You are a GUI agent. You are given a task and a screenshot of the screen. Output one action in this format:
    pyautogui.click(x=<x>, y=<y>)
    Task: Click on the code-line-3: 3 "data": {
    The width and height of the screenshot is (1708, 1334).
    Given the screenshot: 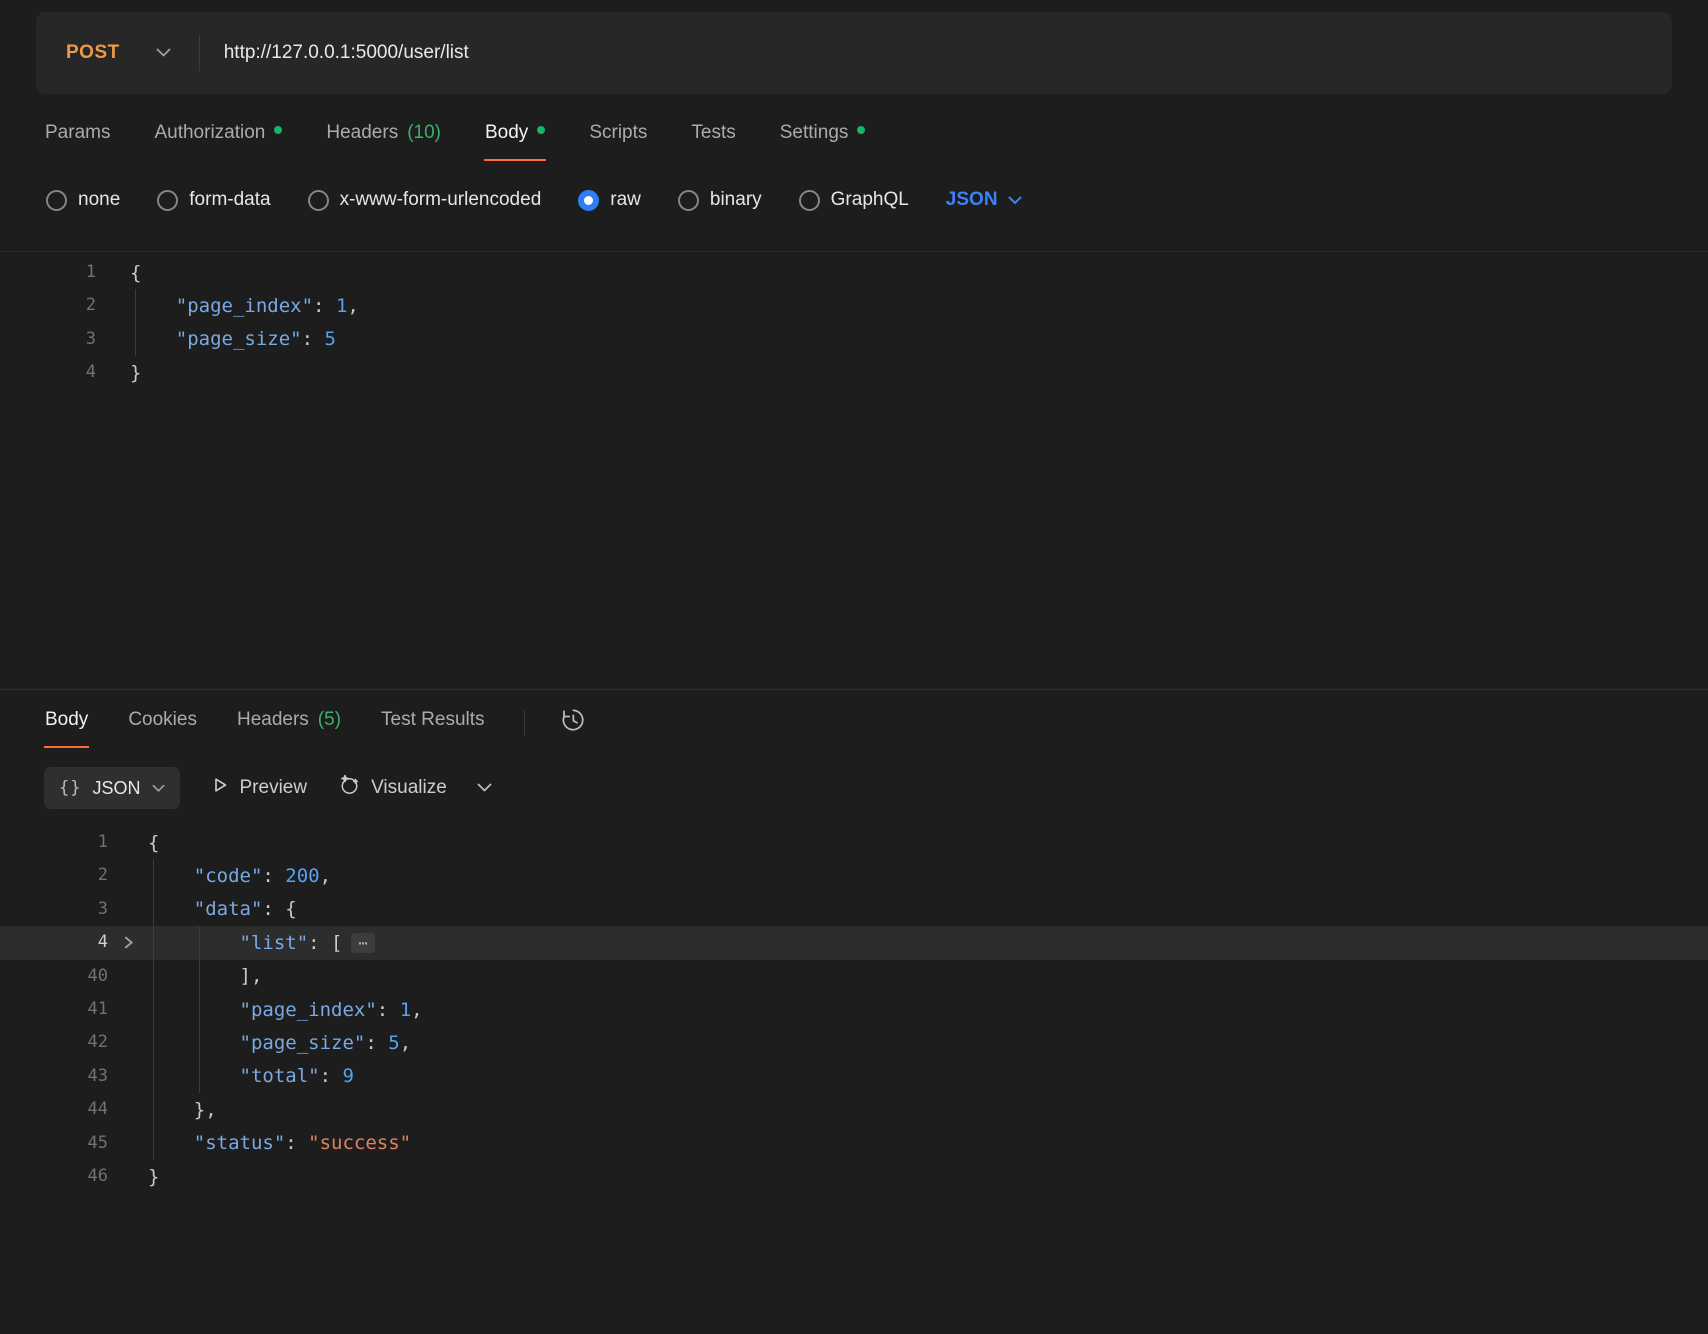 What is the action you would take?
    pyautogui.click(x=854, y=909)
    